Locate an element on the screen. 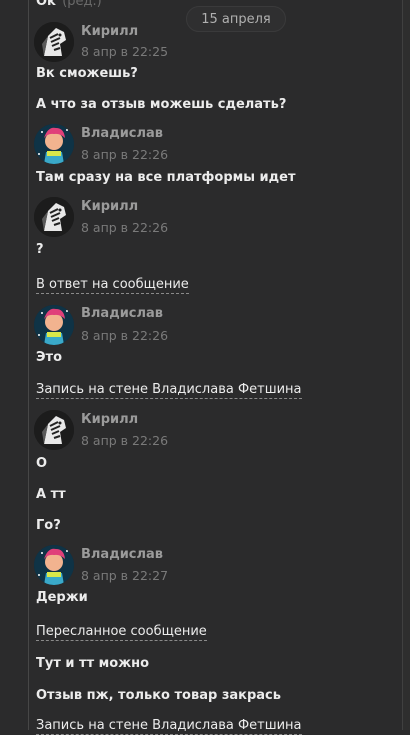 The height and width of the screenshot is (735, 410). date-separator: 15 апреля is located at coordinates (236, 19).